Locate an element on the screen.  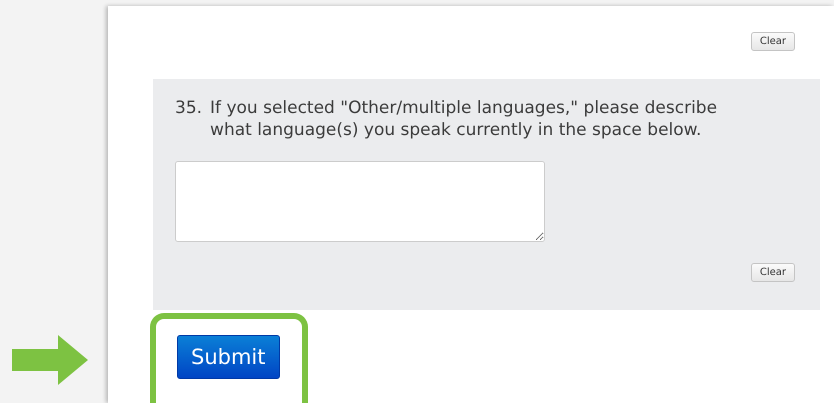
question-number: 35. is located at coordinates (188, 108).